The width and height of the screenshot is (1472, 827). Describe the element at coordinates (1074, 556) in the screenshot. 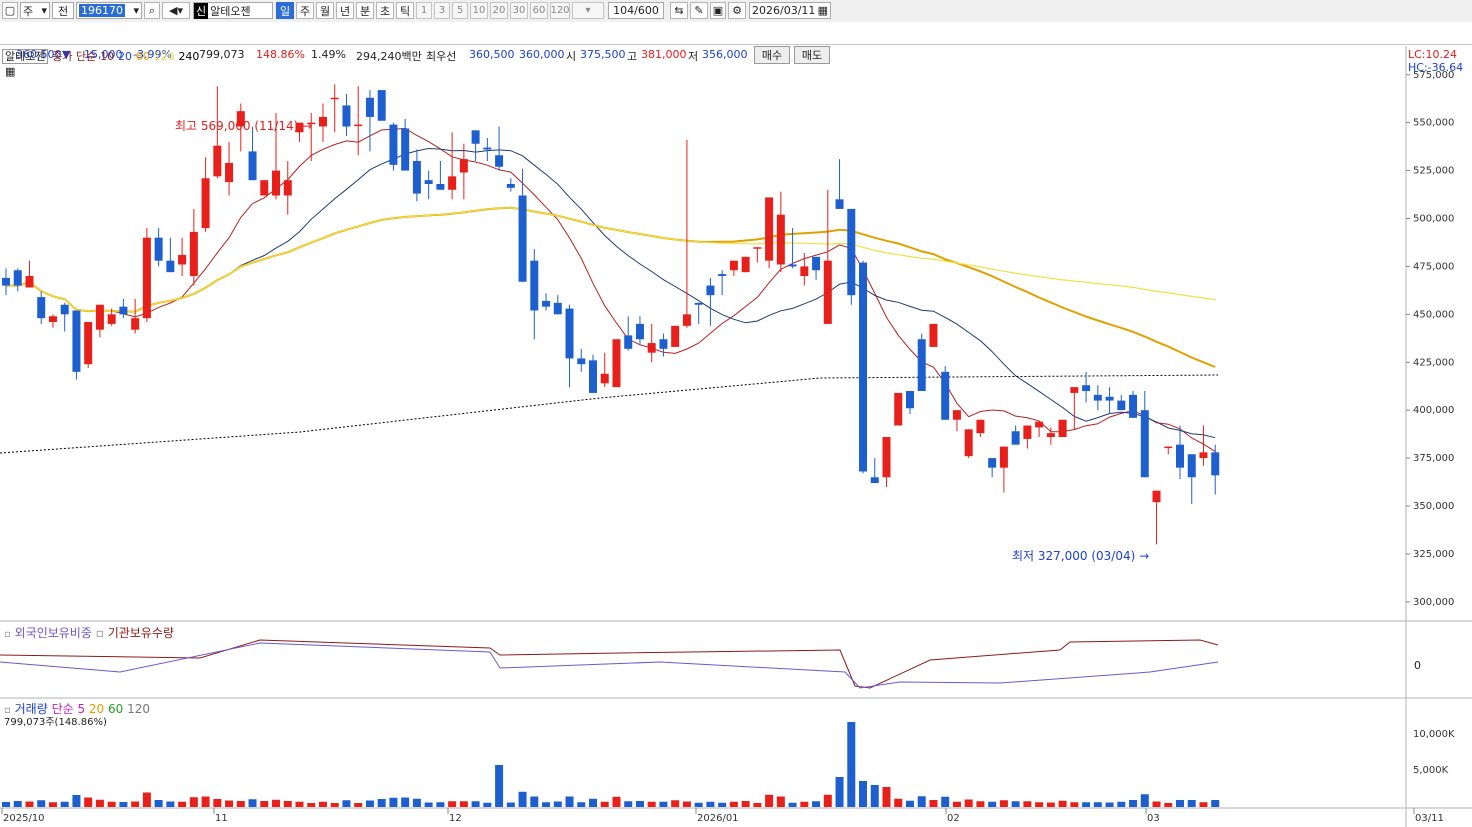

I see `min-price-label: 최저 327,000 (03/04)` at that location.